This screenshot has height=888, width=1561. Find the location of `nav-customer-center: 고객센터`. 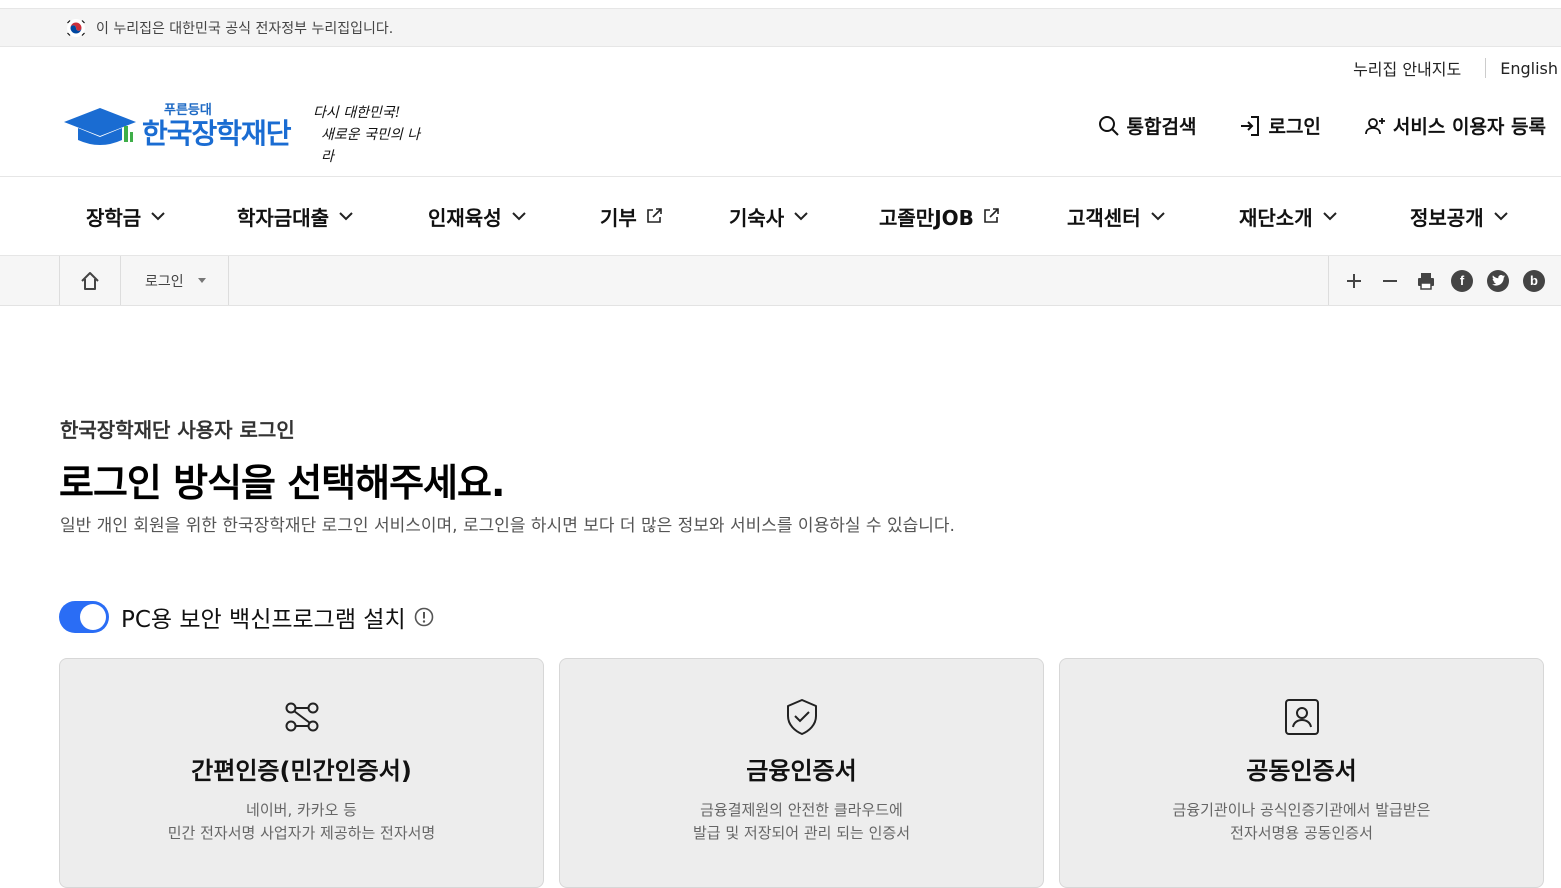

nav-customer-center: 고객센터 is located at coordinates (1117, 216).